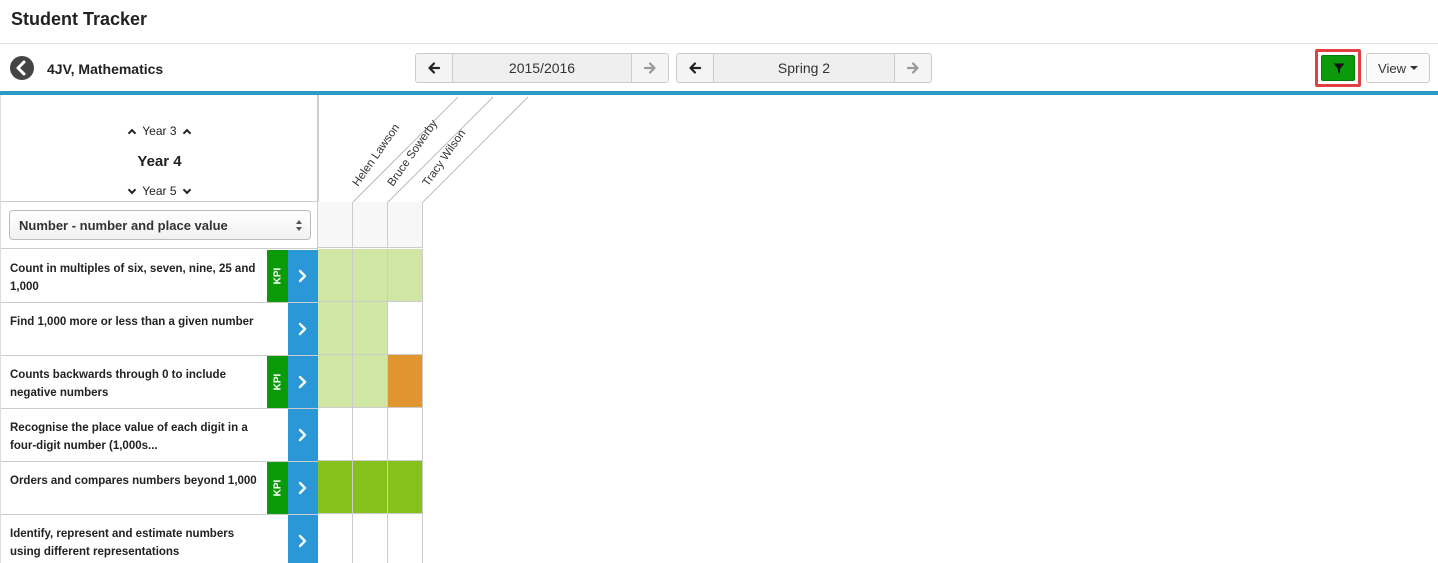  I want to click on student-headers: Helen LawsonBruce SowerbyTracy Wilson, so click(423, 149).